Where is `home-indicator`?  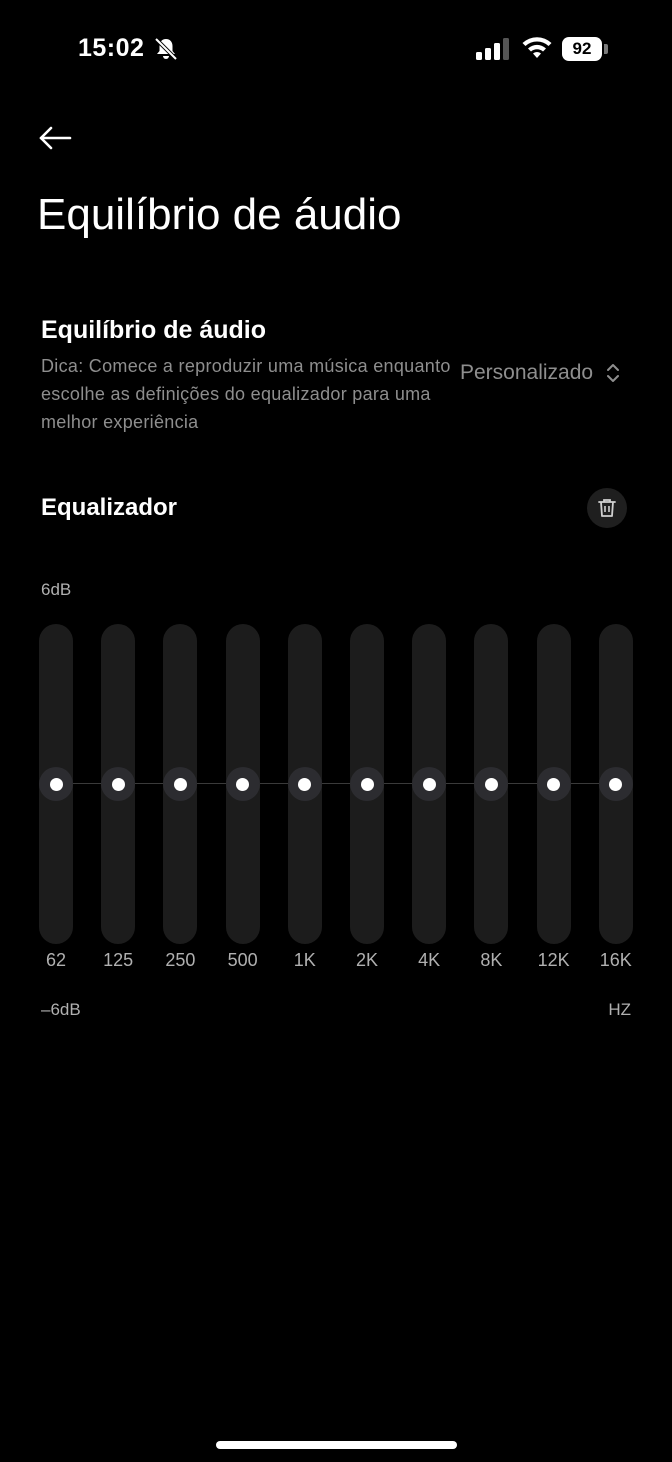
home-indicator is located at coordinates (336, 1445).